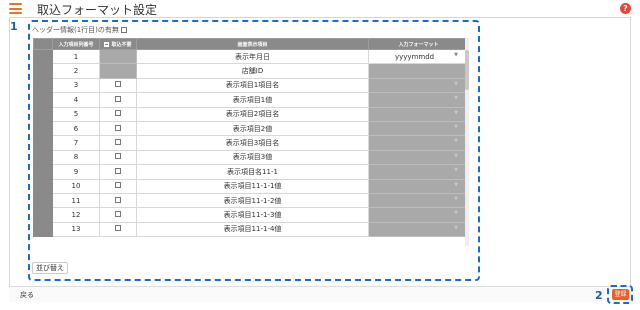 The image size is (640, 310). I want to click on display-item: 表示項目2項目名, so click(252, 114).